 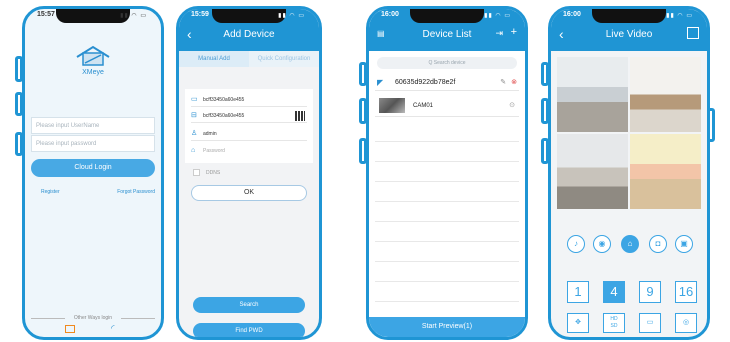 I want to click on device-actions: ✎ ⊗, so click(x=508, y=83).